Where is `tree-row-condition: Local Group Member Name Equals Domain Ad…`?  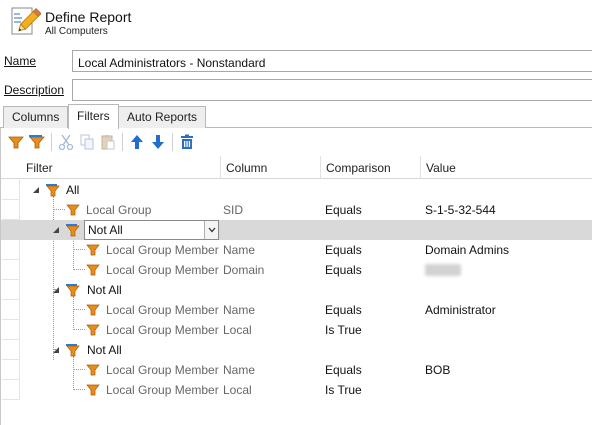
tree-row-condition: Local Group Member Name Equals Domain Ad… is located at coordinates (296, 250).